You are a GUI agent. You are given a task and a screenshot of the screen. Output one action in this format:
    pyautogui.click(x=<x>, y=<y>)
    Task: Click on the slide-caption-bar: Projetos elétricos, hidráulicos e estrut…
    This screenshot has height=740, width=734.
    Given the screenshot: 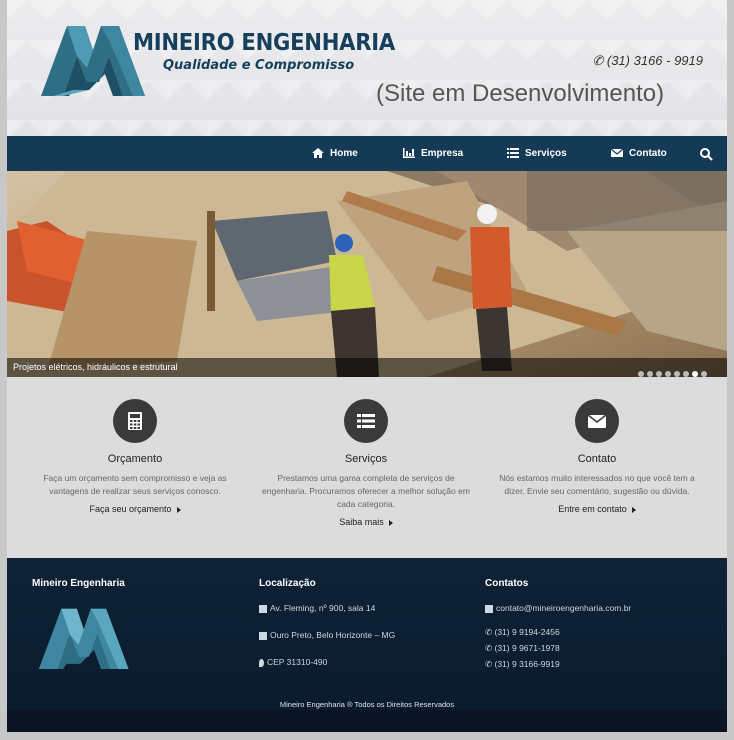 What is the action you would take?
    pyautogui.click(x=367, y=367)
    